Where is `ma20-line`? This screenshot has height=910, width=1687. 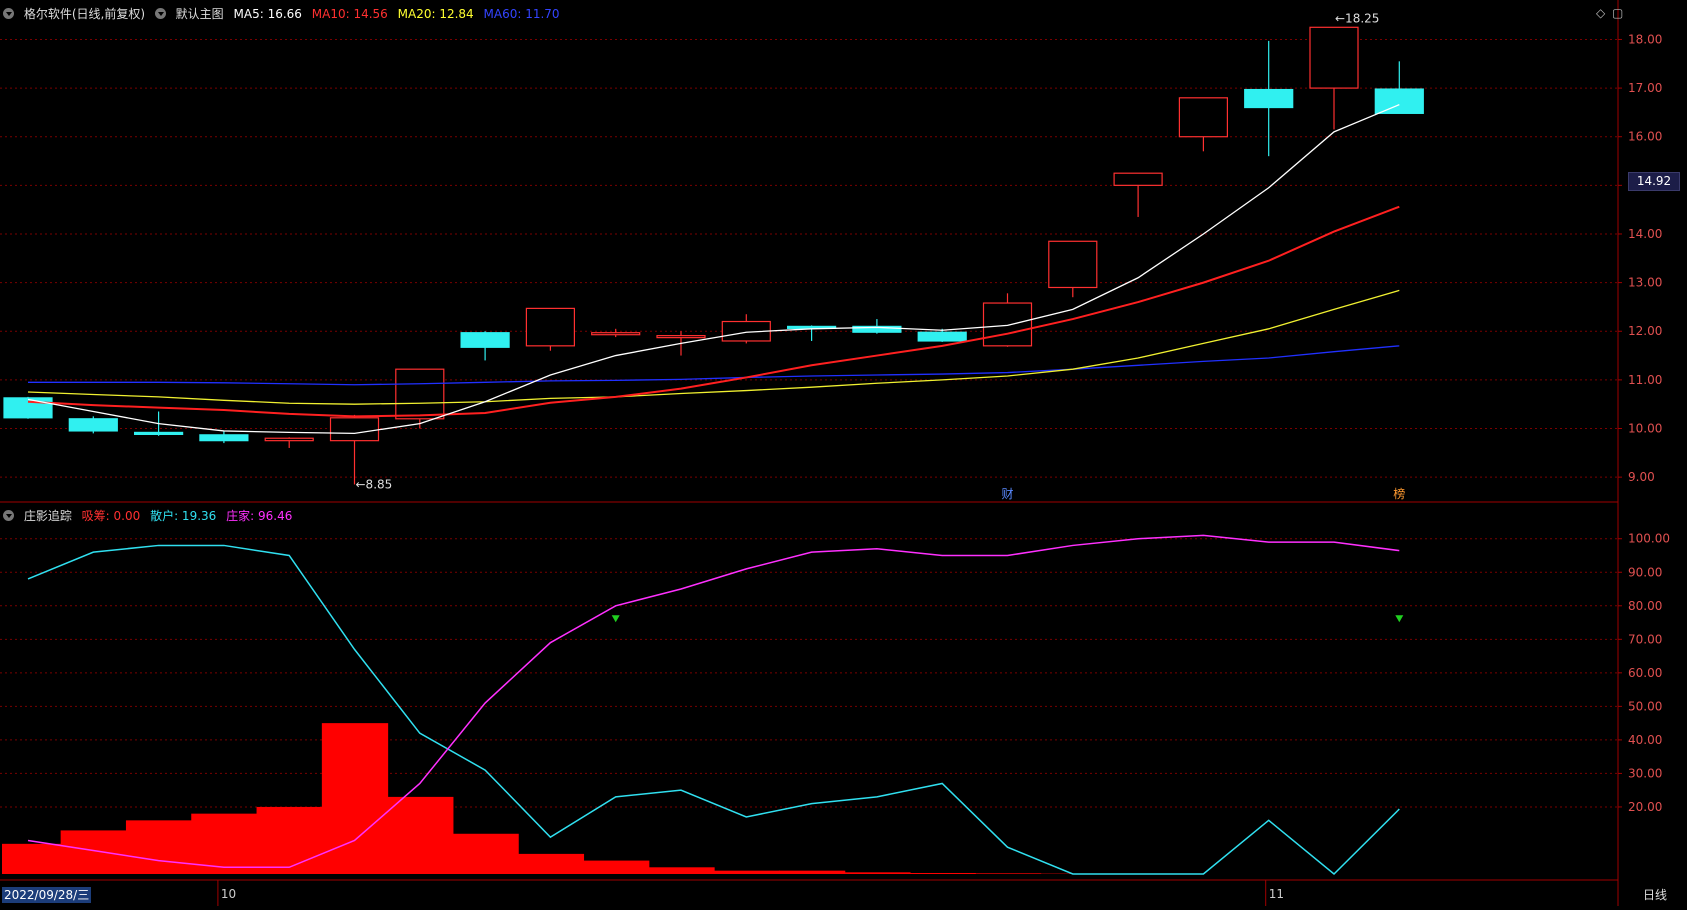 ma20-line is located at coordinates (713, 347).